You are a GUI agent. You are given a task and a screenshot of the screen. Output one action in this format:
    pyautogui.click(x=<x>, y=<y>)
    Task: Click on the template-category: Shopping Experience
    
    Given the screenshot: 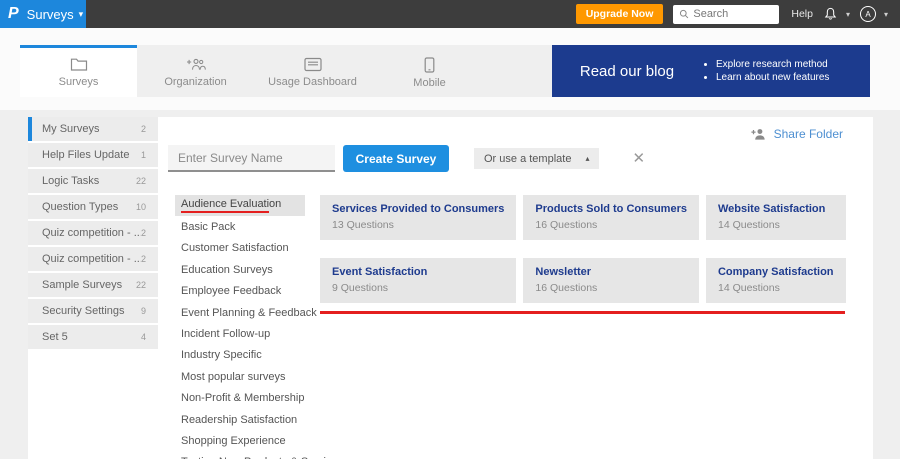 What is the action you would take?
    pyautogui.click(x=247, y=440)
    